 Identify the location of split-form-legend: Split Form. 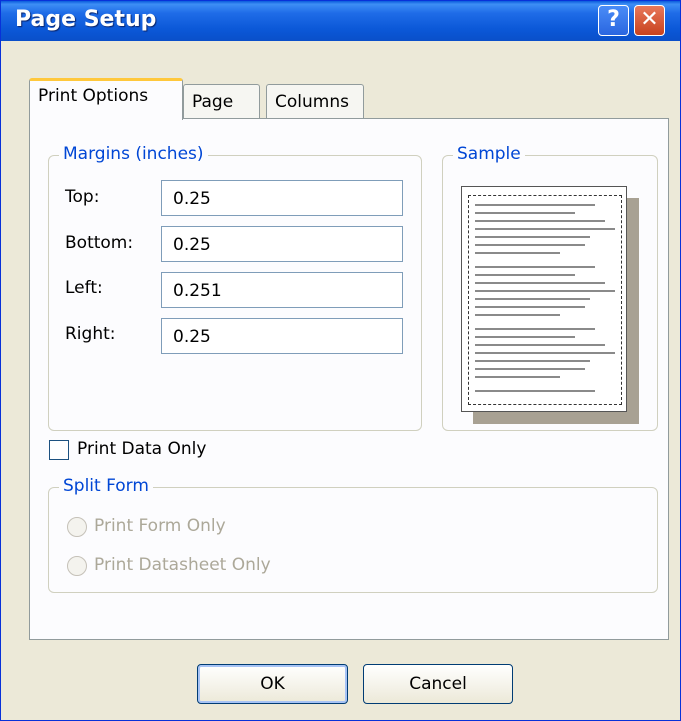
(106, 486).